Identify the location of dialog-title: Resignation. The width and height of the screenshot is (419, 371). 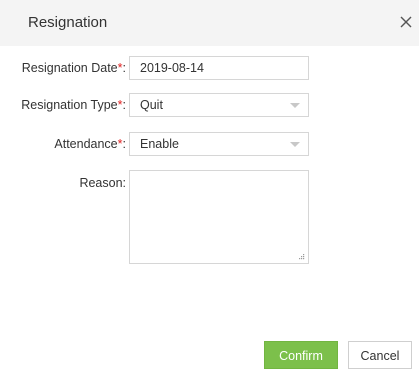
(68, 22).